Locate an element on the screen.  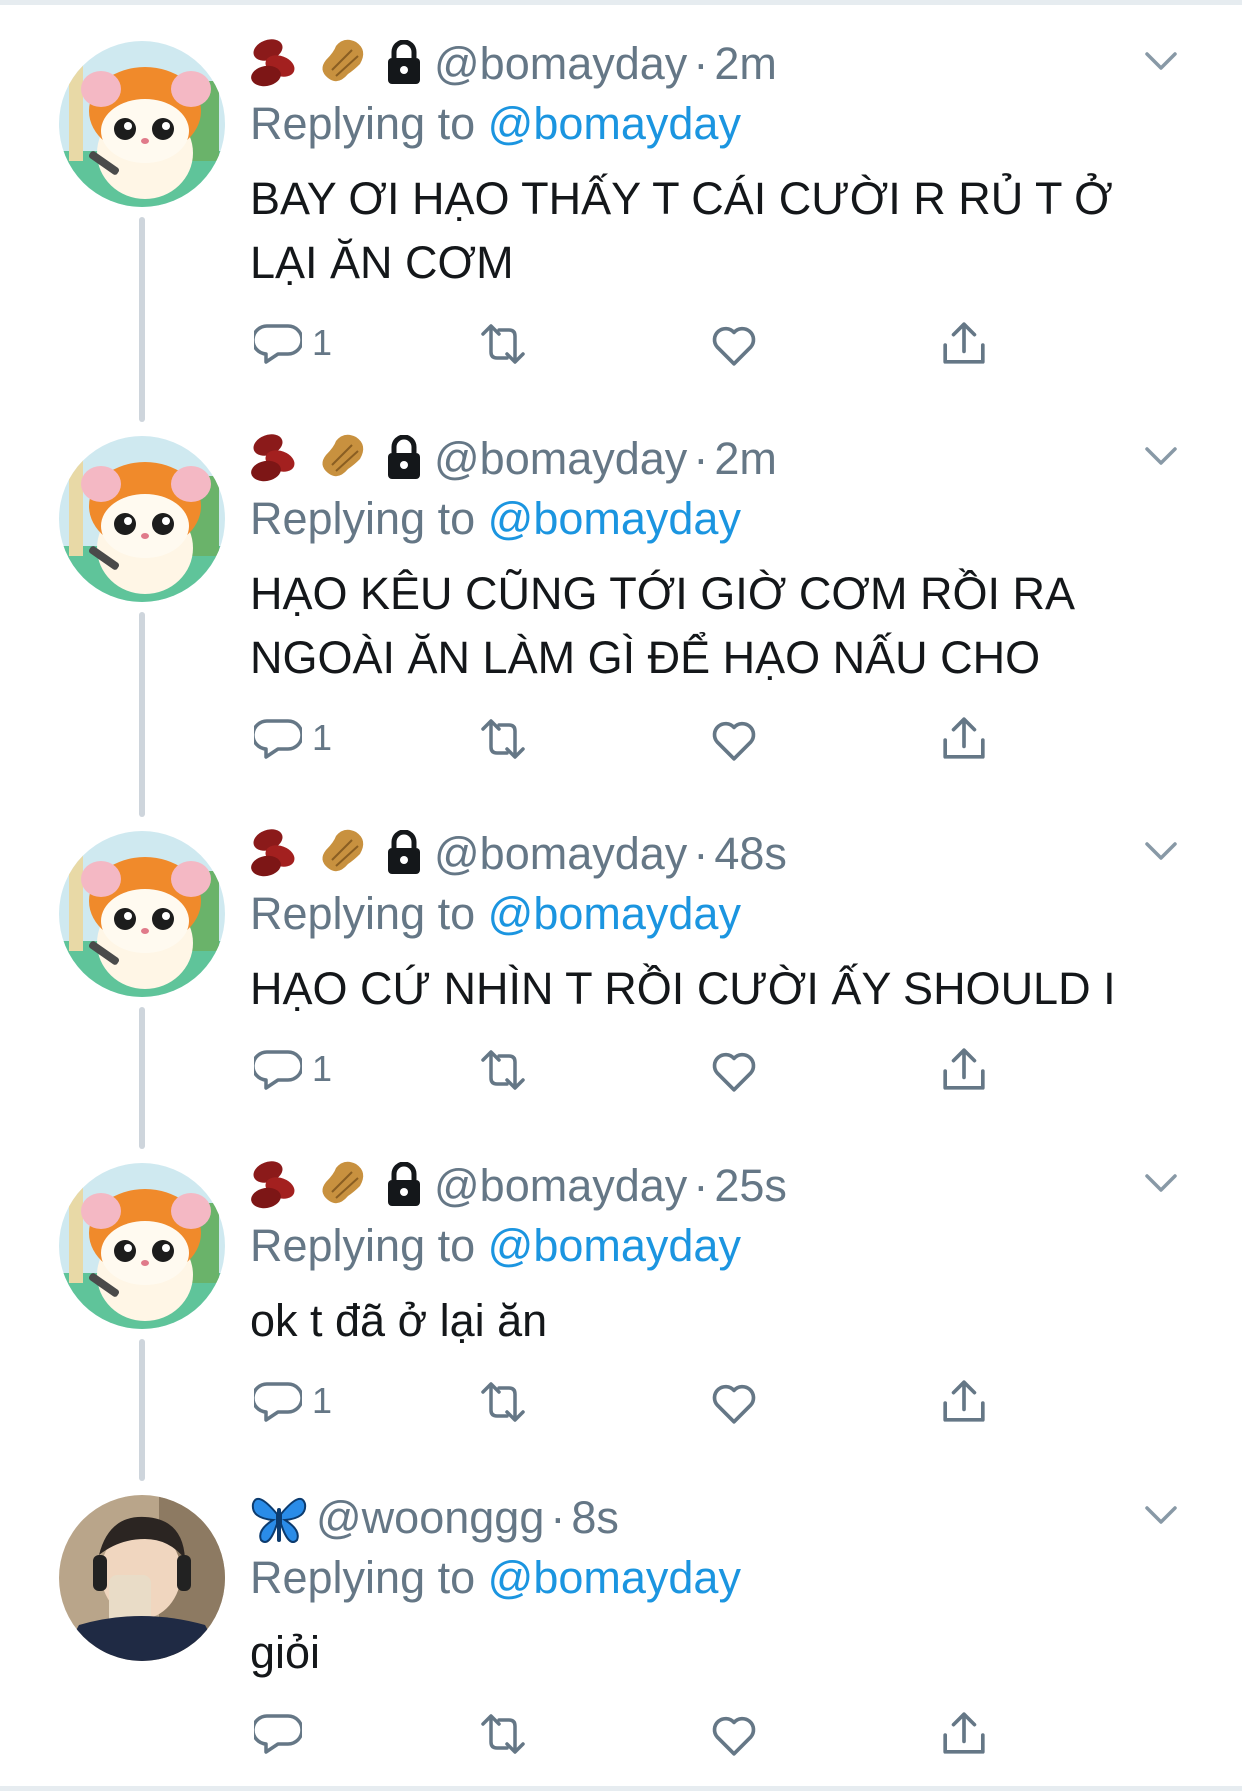
tweet-text: giỏi is located at coordinates (285, 1652).